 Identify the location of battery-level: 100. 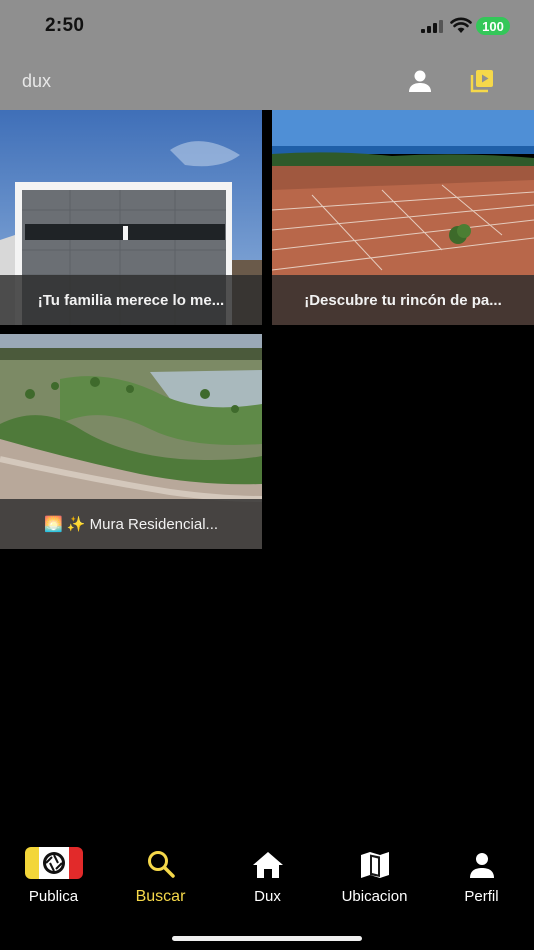
(493, 26).